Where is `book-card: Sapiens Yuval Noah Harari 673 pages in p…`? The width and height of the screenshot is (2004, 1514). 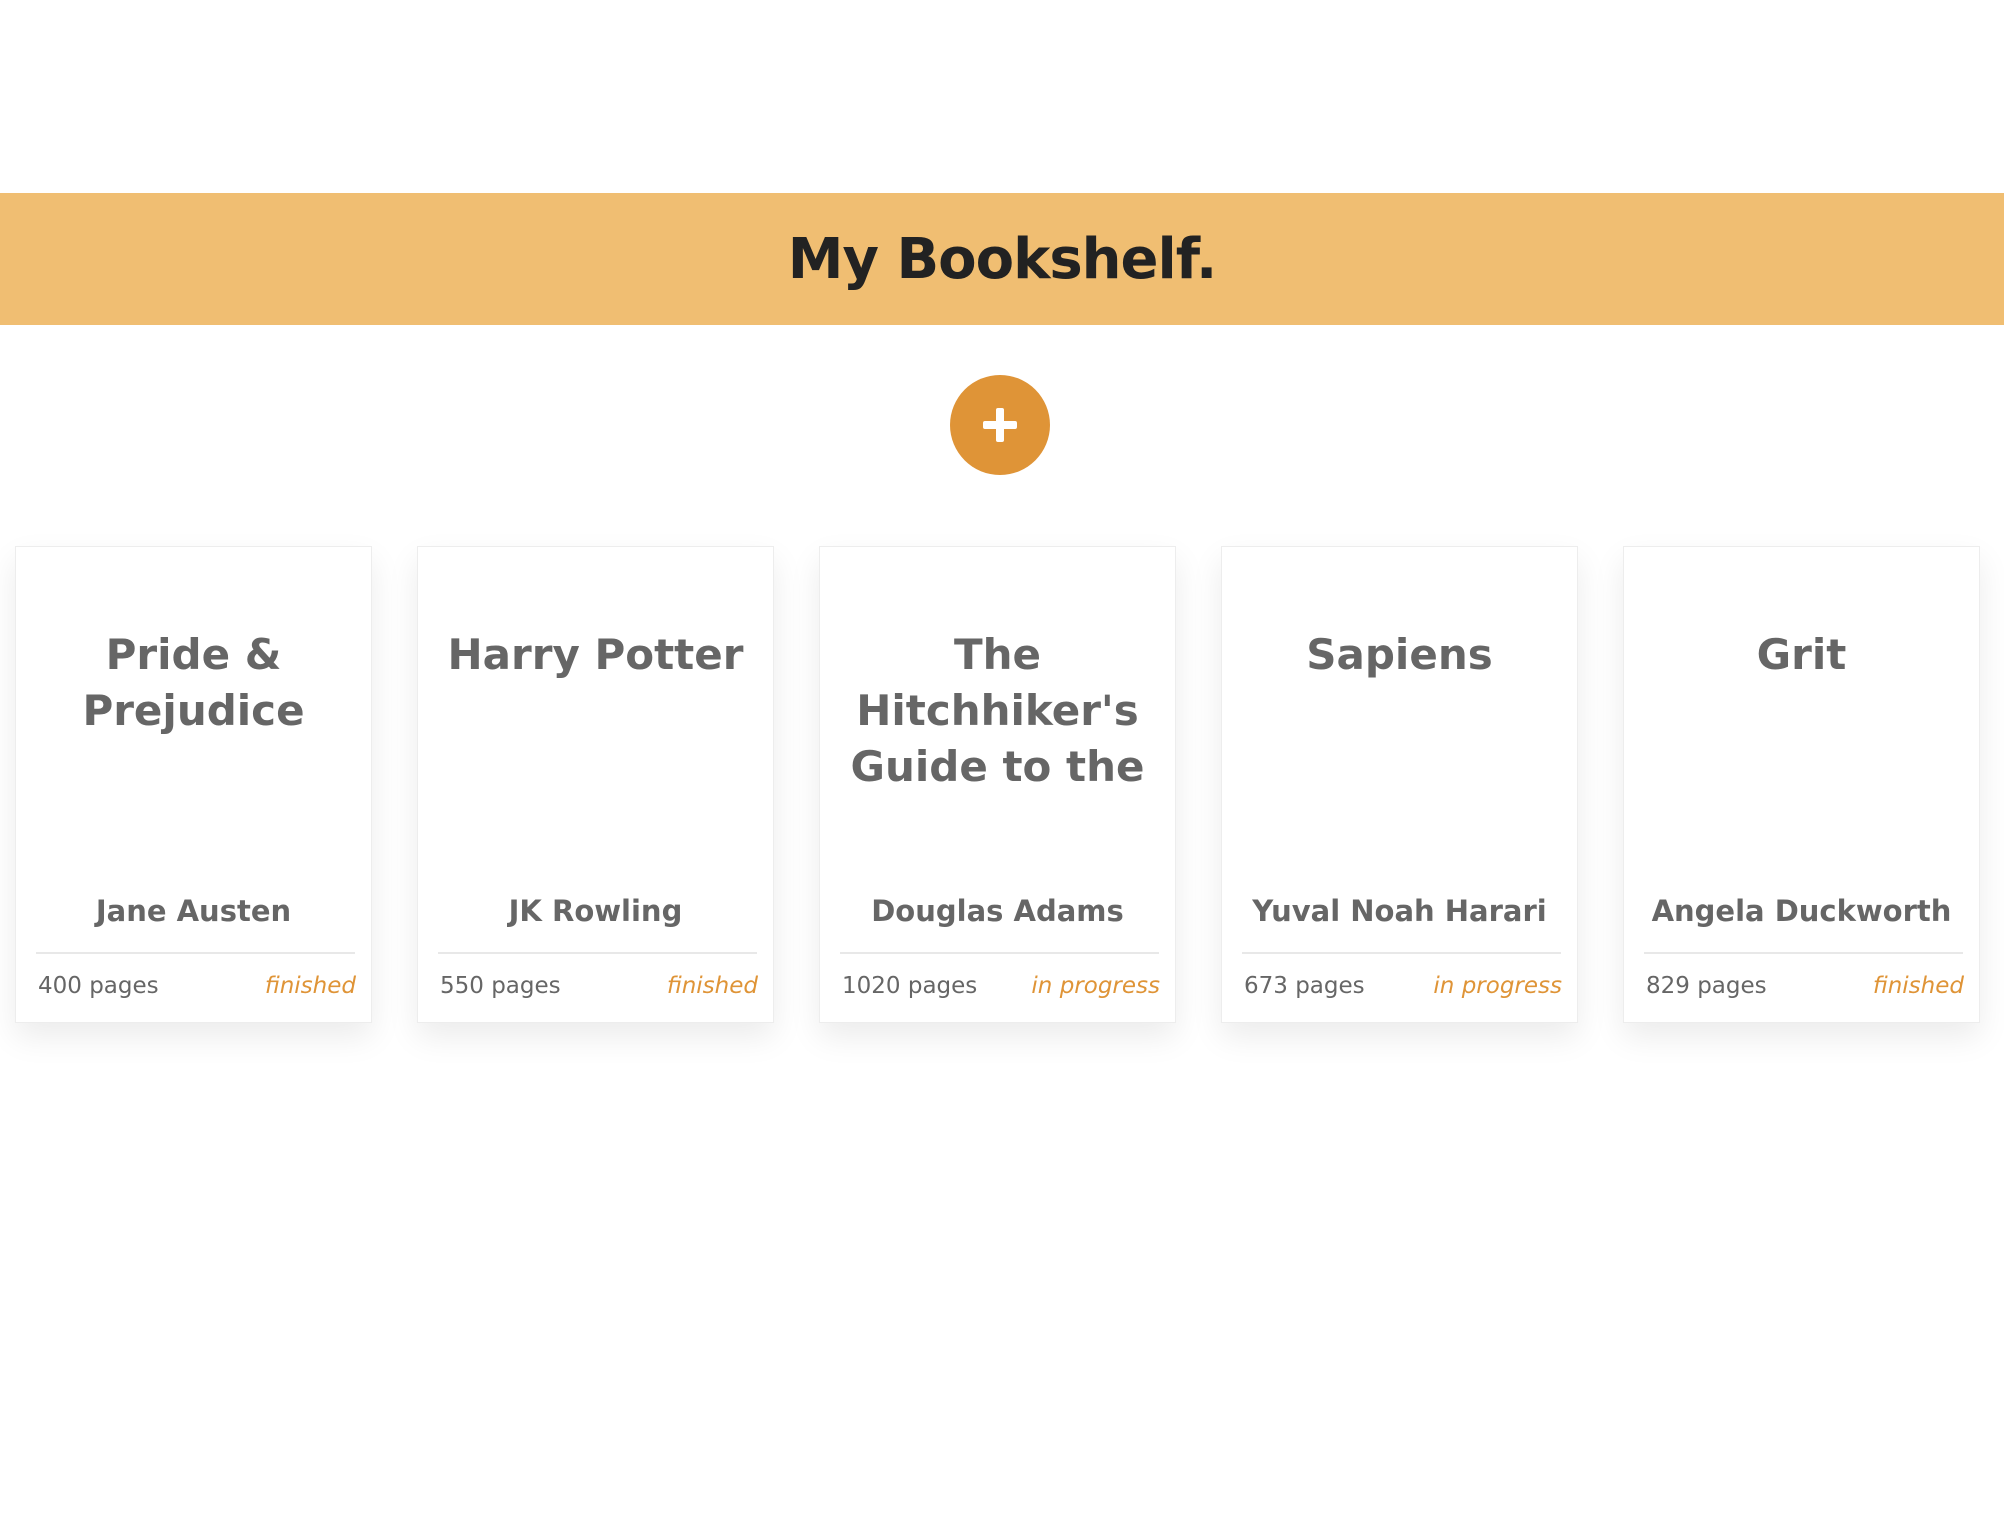 book-card: Sapiens Yuval Noah Harari 673 pages in p… is located at coordinates (1399, 784).